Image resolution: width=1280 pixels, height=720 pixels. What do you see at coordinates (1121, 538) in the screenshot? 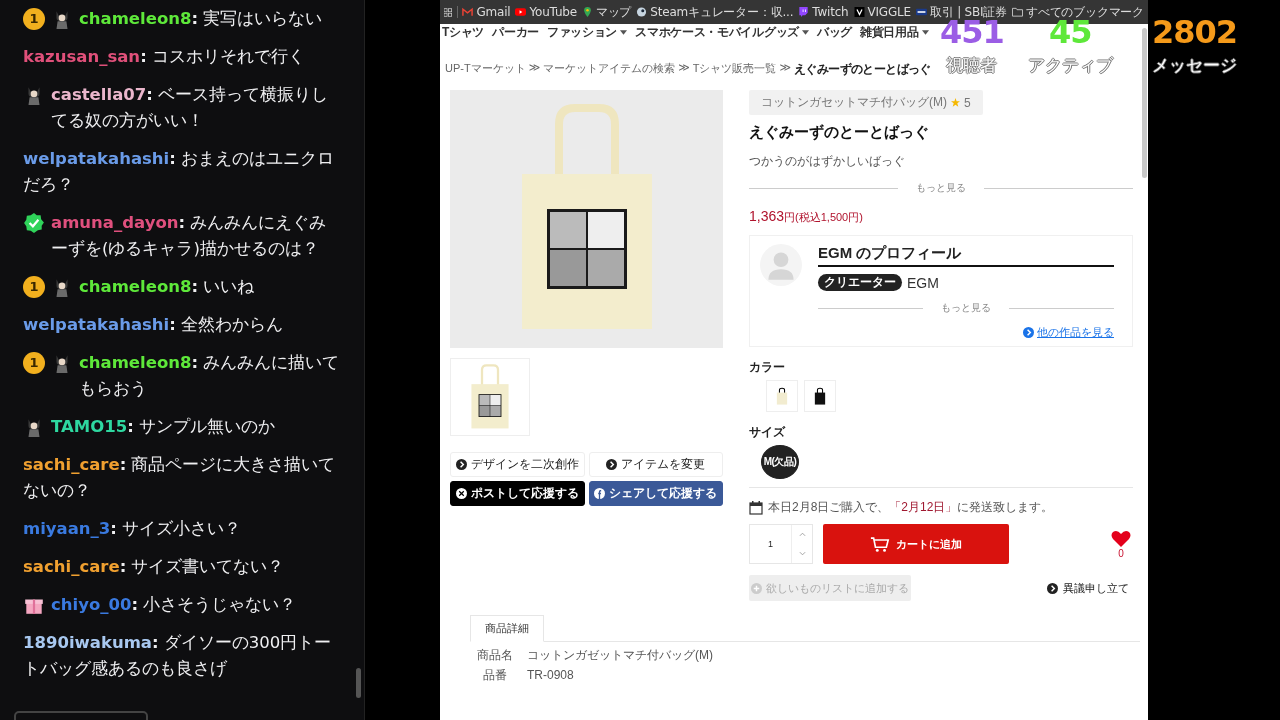
I see `heart-icon` at bounding box center [1121, 538].